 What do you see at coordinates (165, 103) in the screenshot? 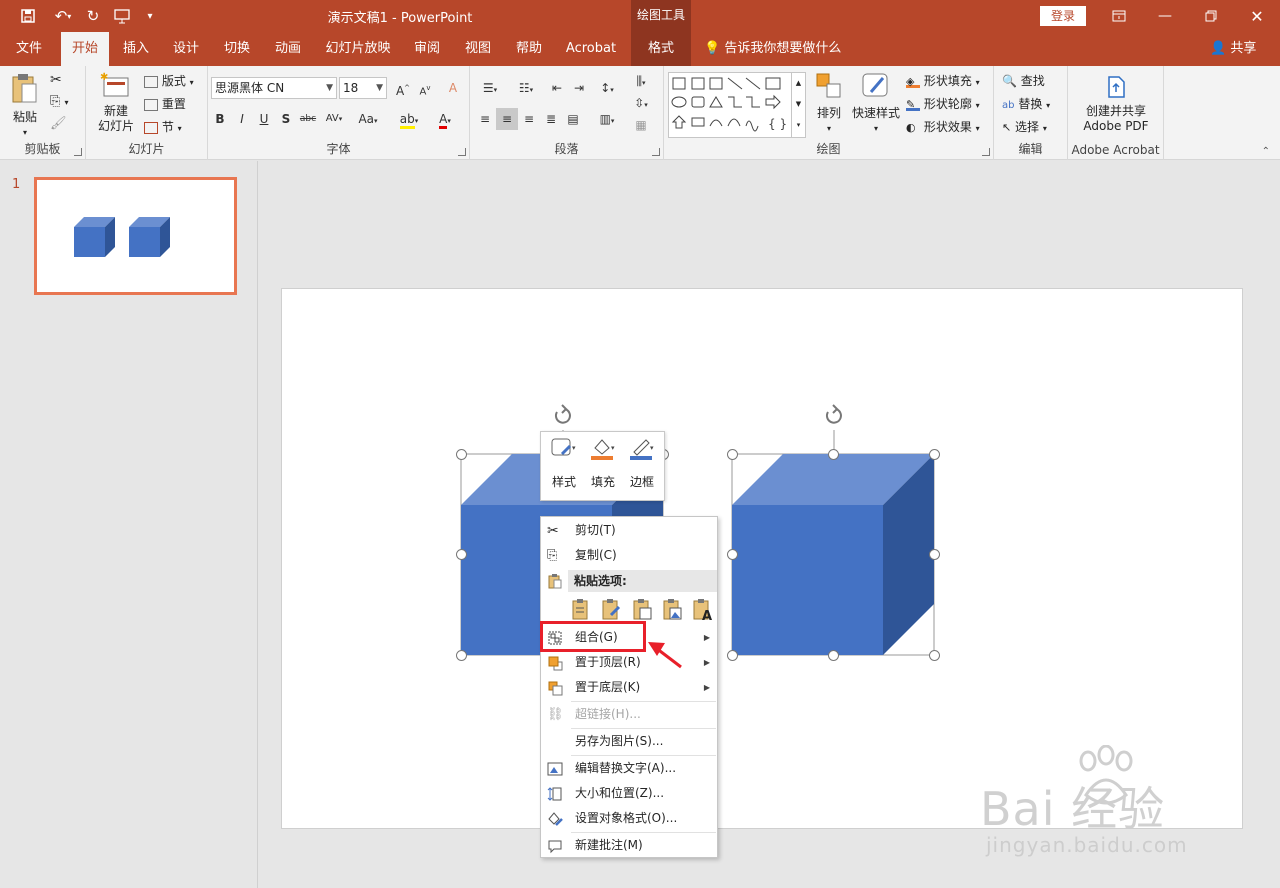
I see `reset-button: 重置` at bounding box center [165, 103].